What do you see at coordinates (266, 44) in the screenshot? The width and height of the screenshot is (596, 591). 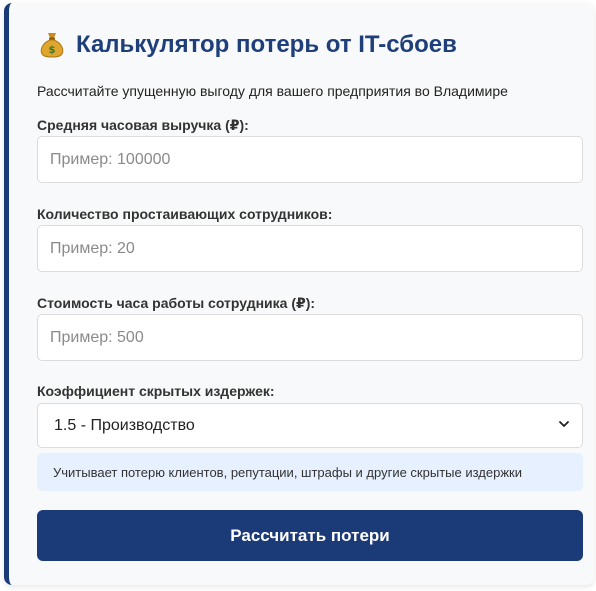 I see `page-title: Калькулятор потерь от IT-сбоев` at bounding box center [266, 44].